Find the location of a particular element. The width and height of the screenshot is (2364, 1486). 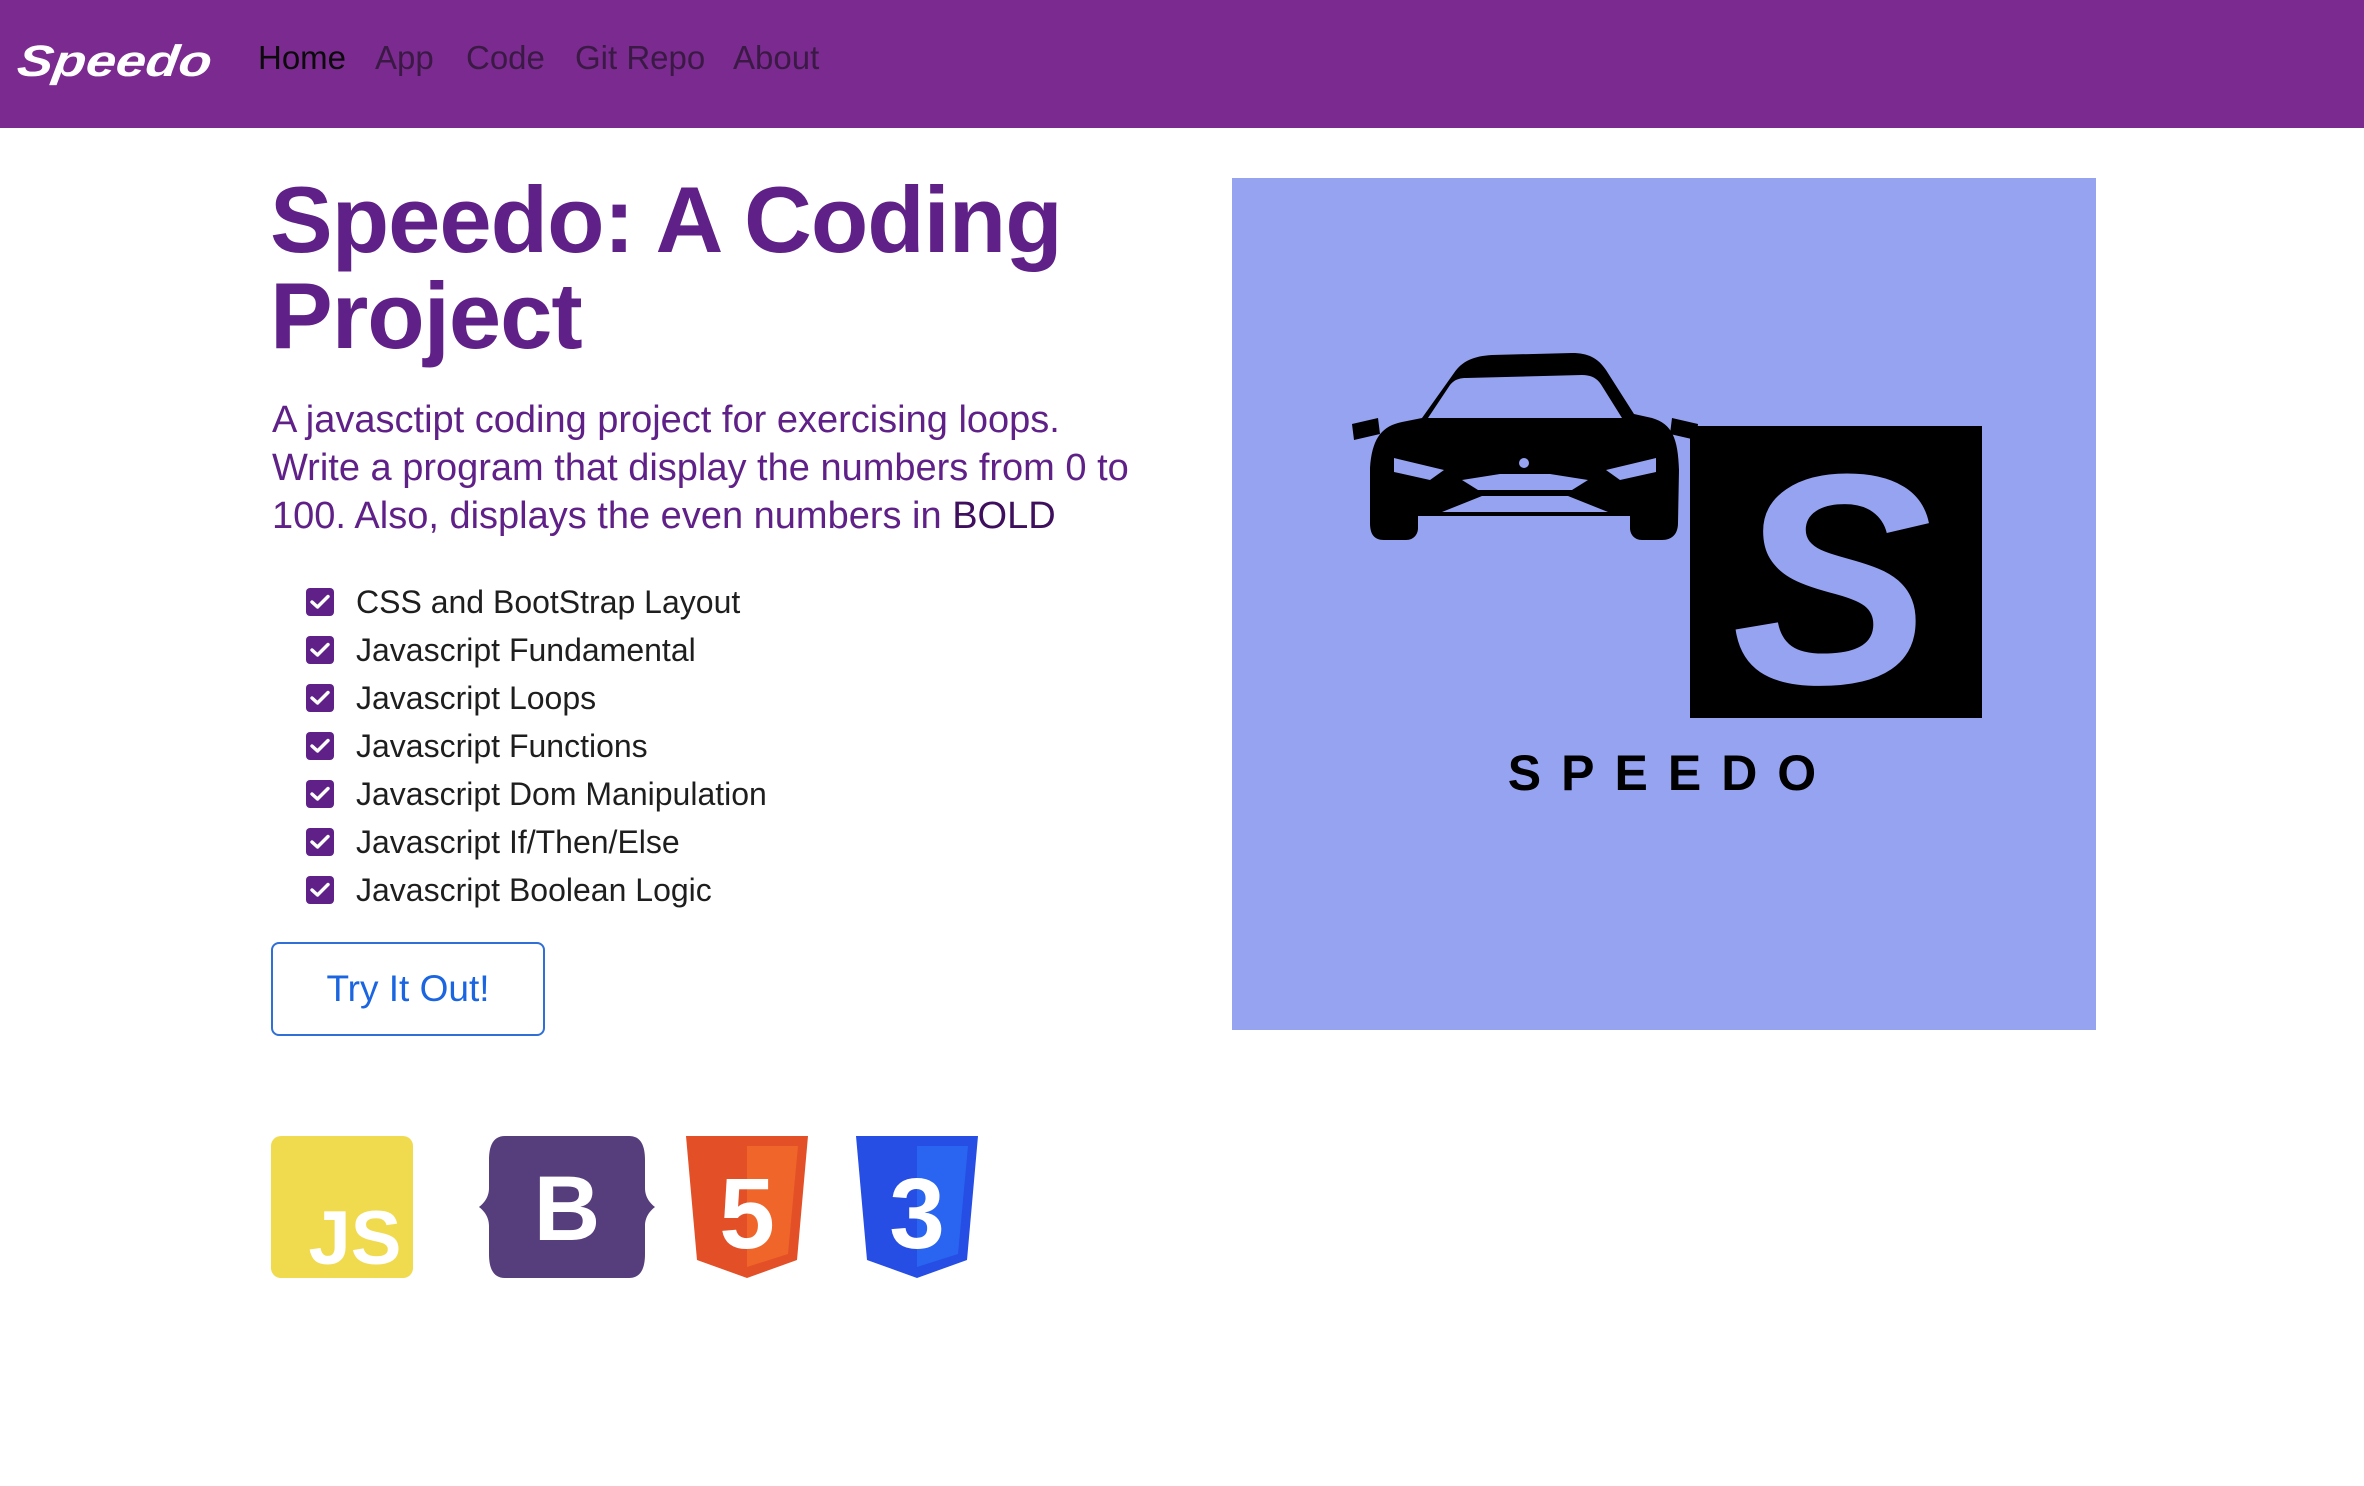

nav-git-repo-link: Git Repo is located at coordinates (640, 58).